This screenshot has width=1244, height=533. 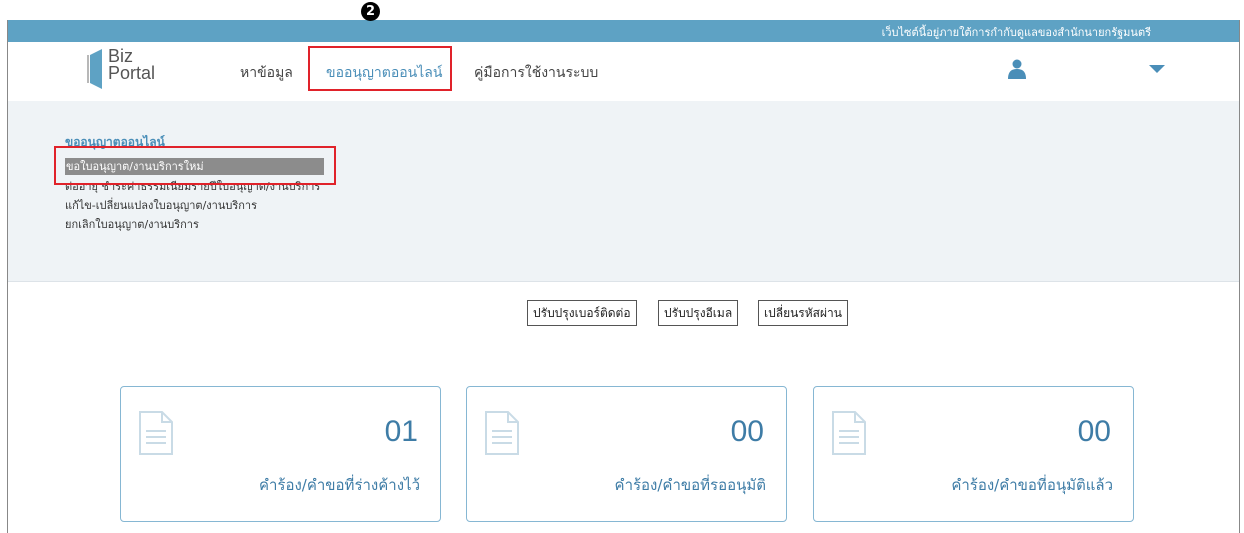 I want to click on card-label: คำร้อง/คำขอที่อนุมัติแล้ว, so click(x=1032, y=485).